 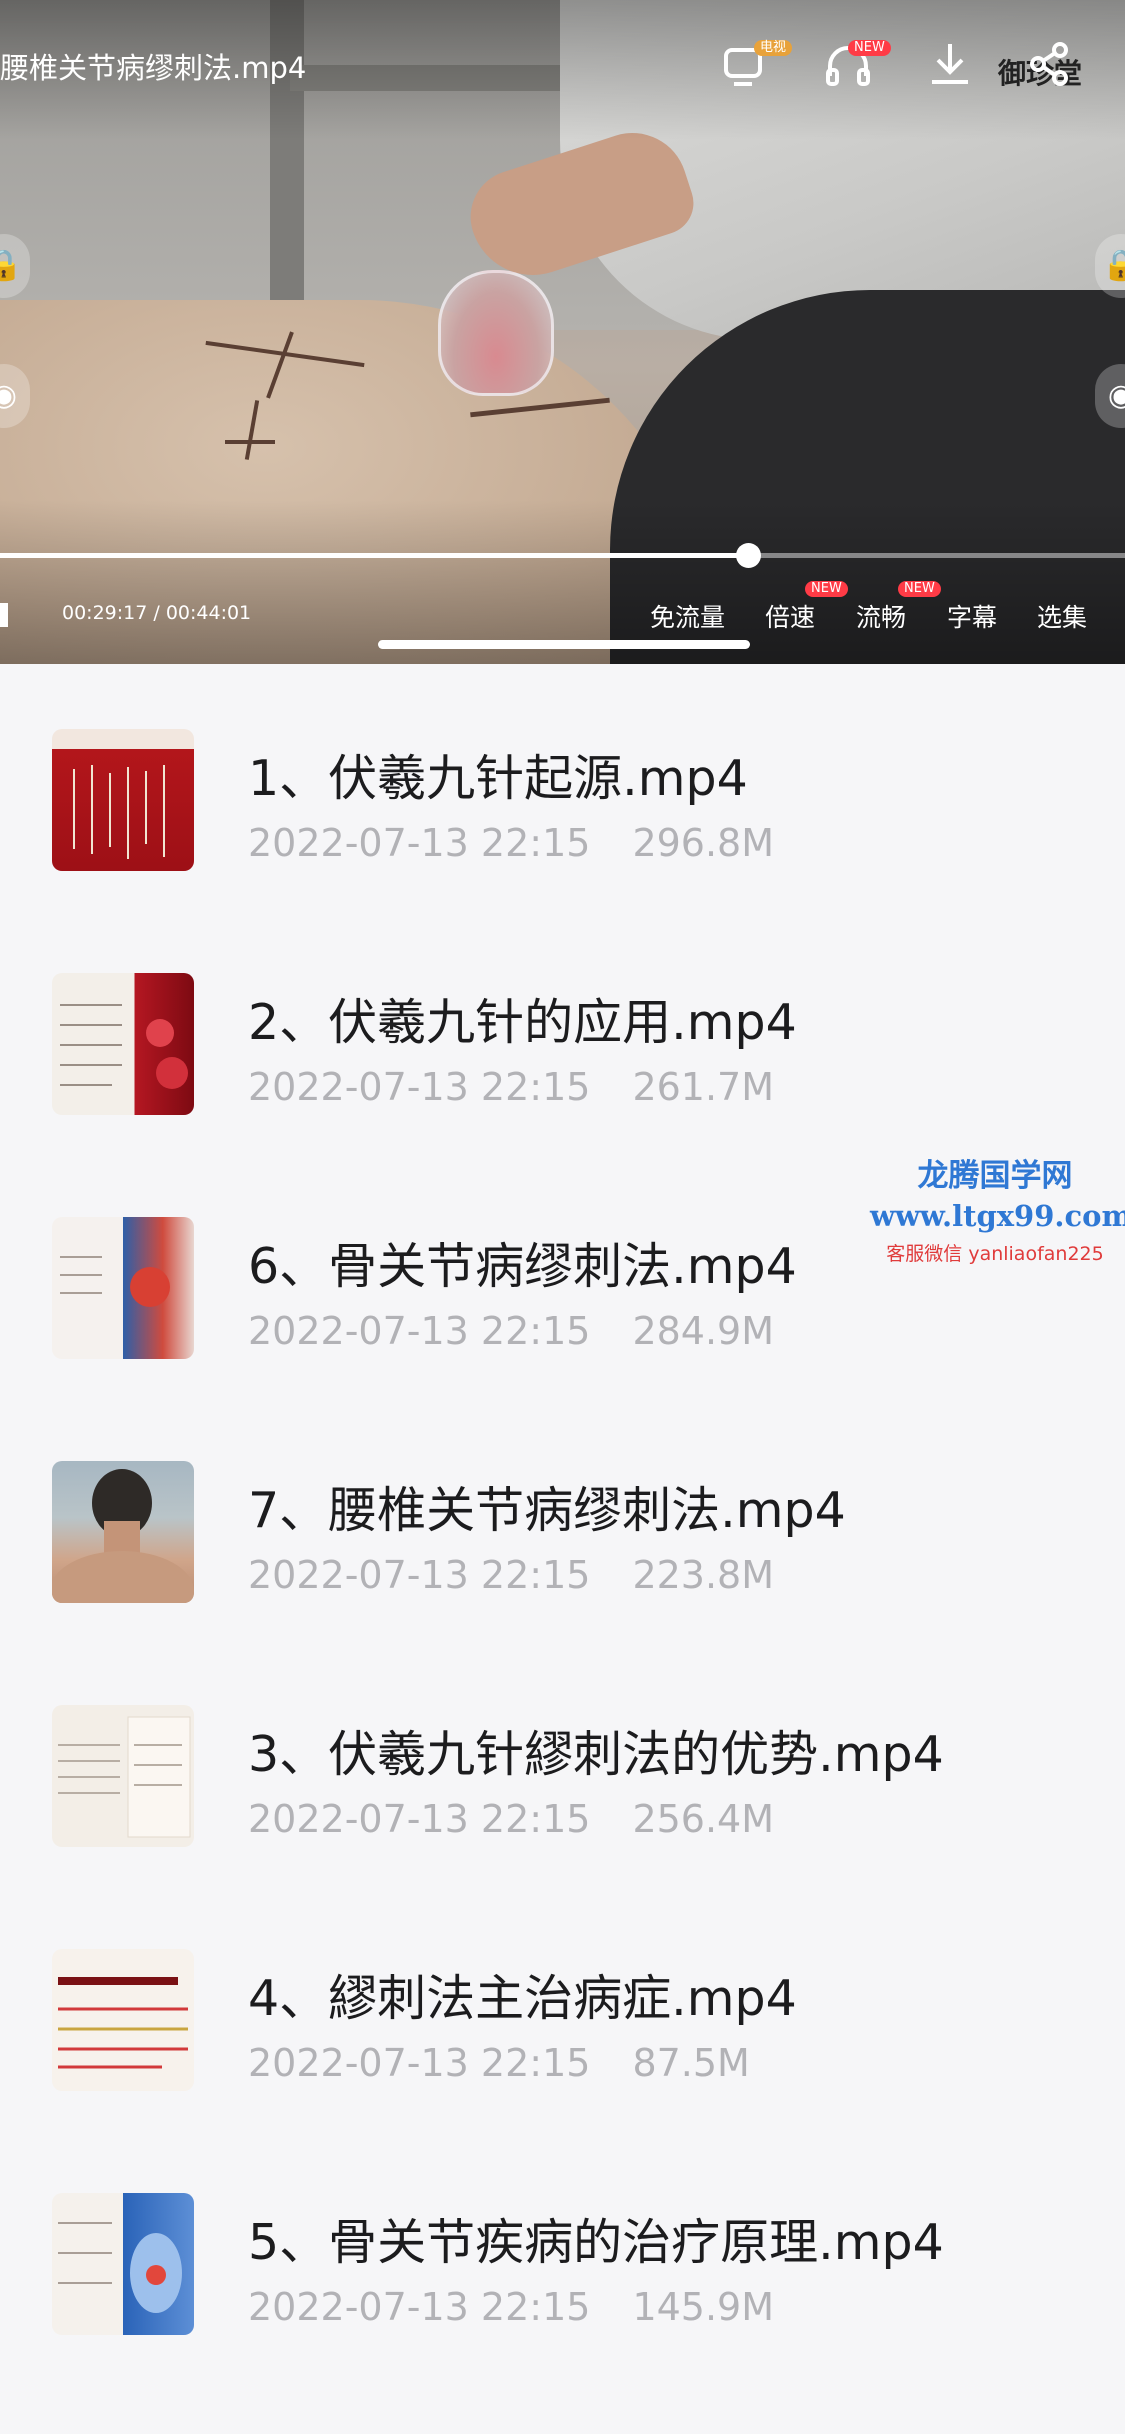 What do you see at coordinates (596, 2242) in the screenshot?
I see `file-name: 5、骨关节疾病的治疗原理.mp4` at bounding box center [596, 2242].